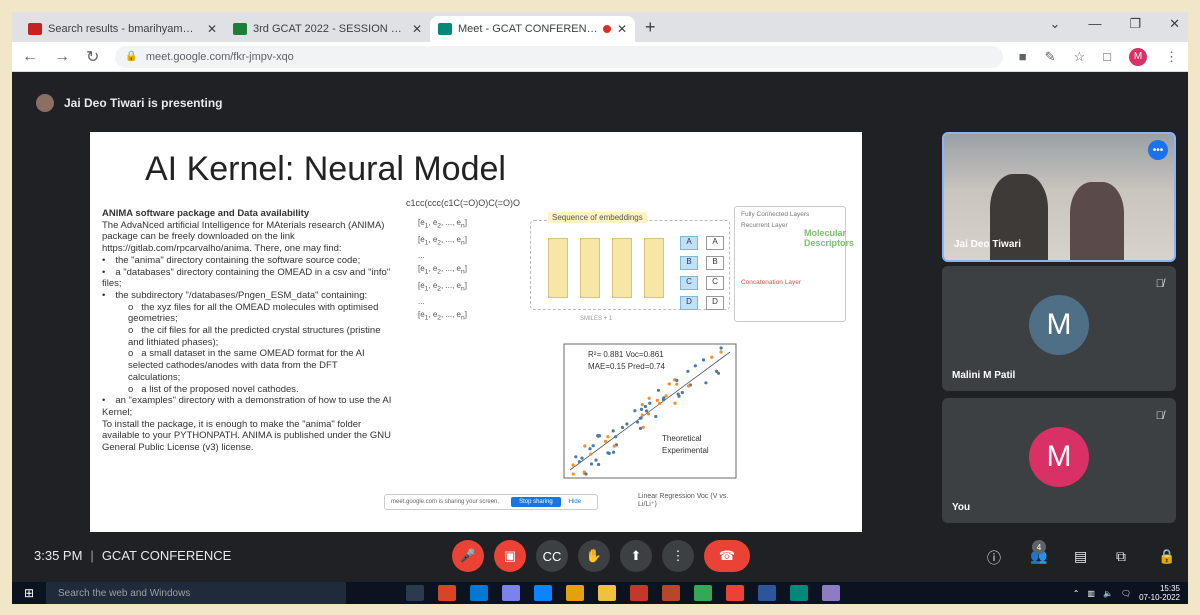 The image size is (1200, 615). I want to click on browser-tab-session: 3rd GCAT 2022 - SESSION DETAIL ✕, so click(327, 29).